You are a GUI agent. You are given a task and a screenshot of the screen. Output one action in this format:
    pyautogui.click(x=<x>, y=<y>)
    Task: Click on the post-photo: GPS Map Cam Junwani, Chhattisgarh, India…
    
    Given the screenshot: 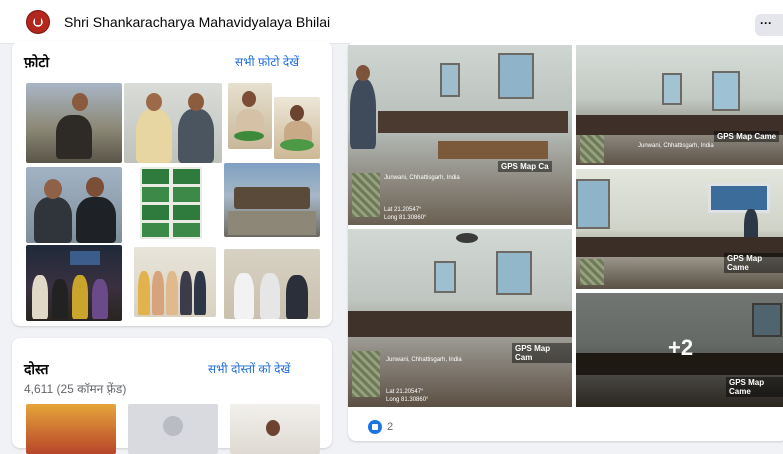 What is the action you would take?
    pyautogui.click(x=460, y=318)
    